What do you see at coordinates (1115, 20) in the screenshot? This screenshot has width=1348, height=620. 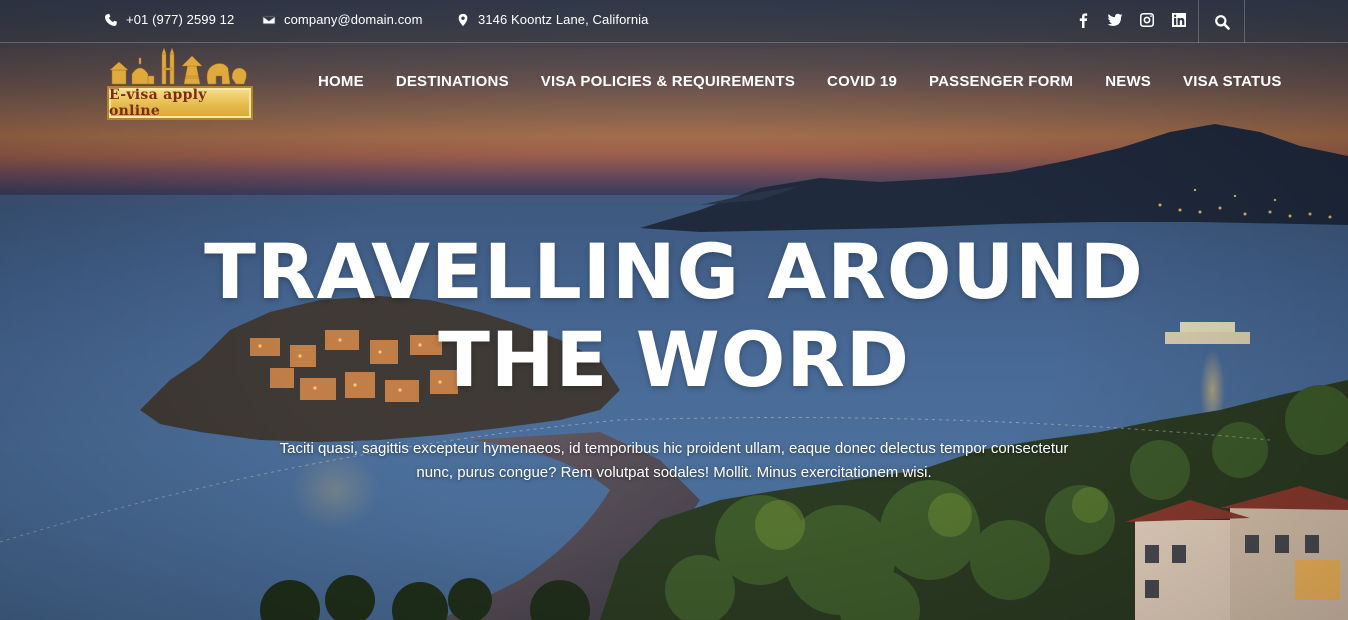 I see `twitter-icon` at bounding box center [1115, 20].